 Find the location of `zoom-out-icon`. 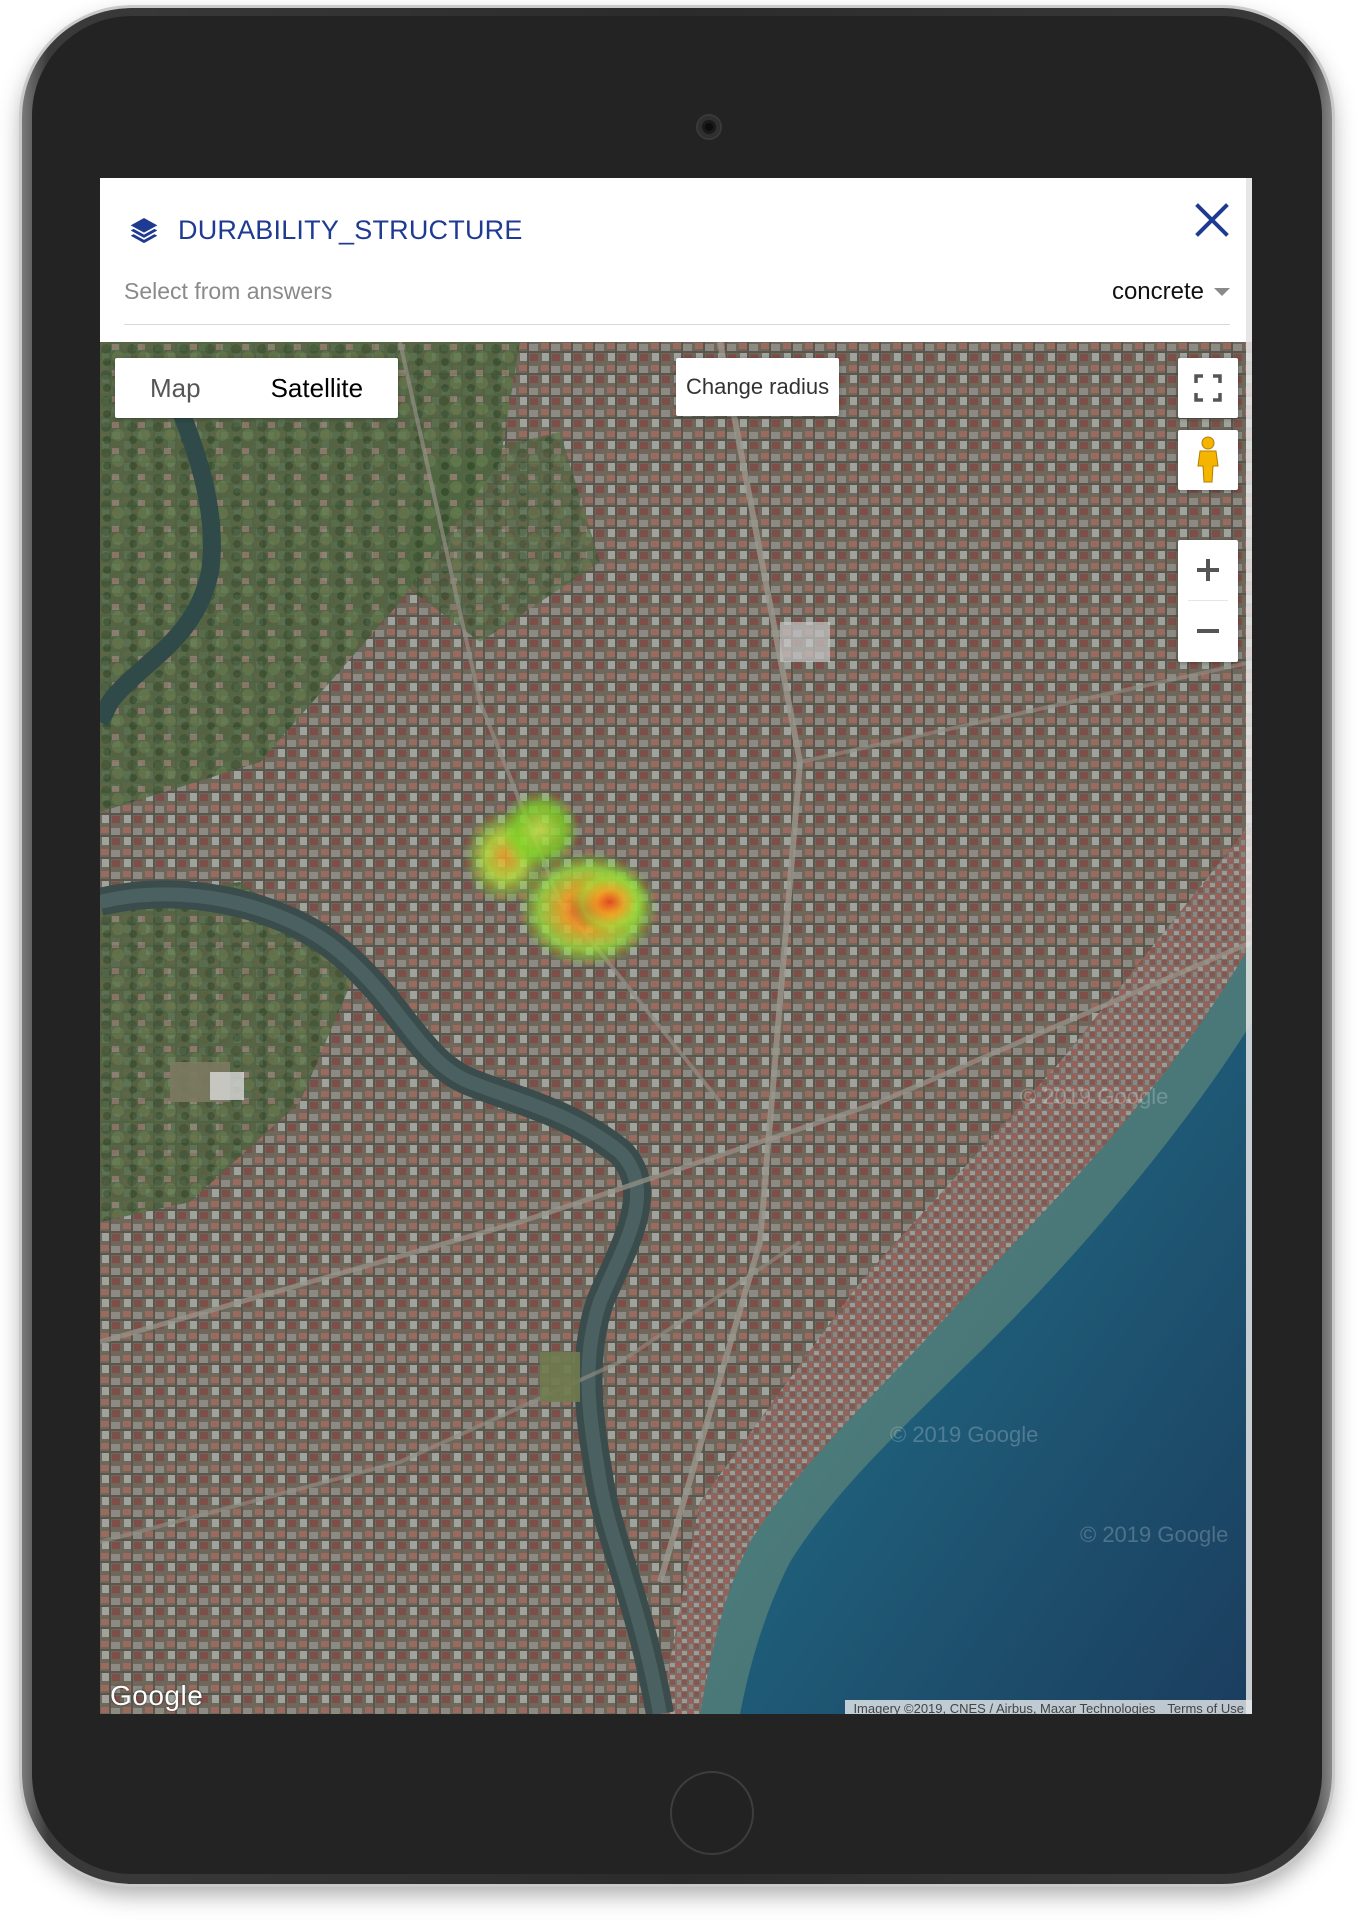

zoom-out-icon is located at coordinates (1208, 631).